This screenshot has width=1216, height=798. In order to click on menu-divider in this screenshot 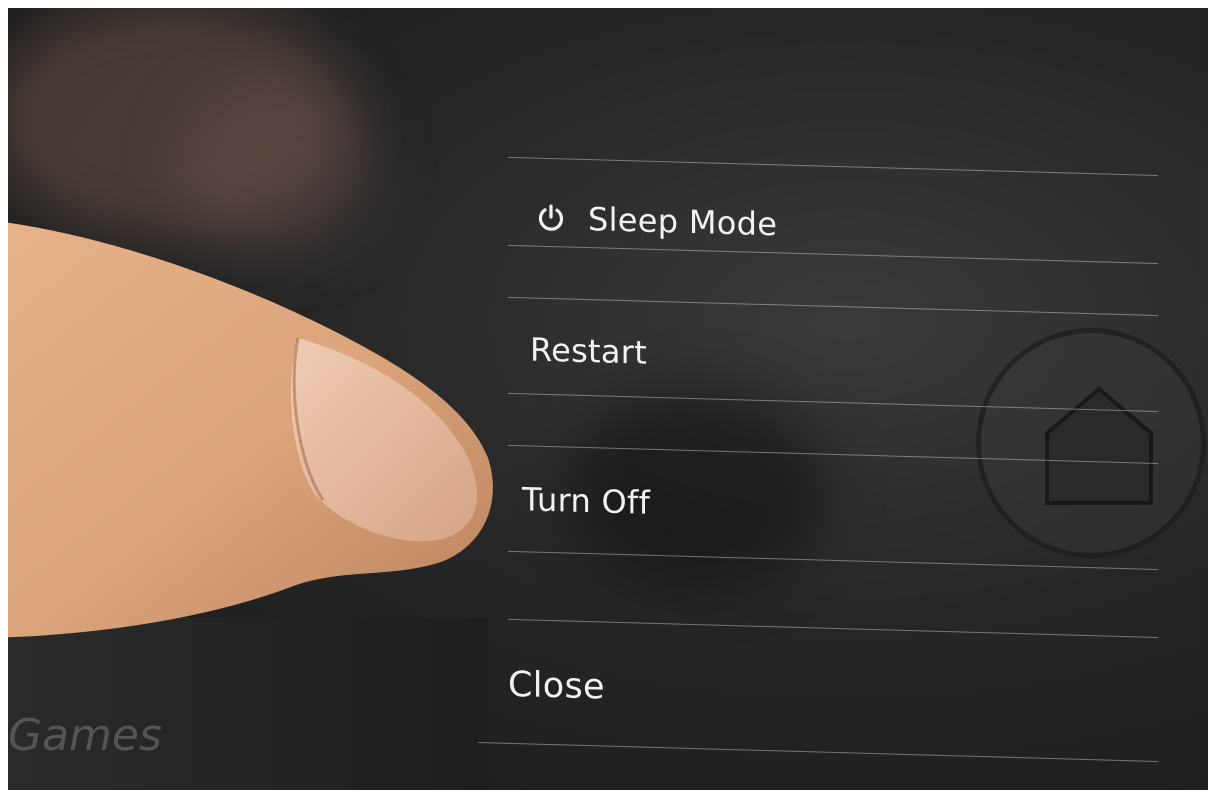, I will do `click(833, 628)`.